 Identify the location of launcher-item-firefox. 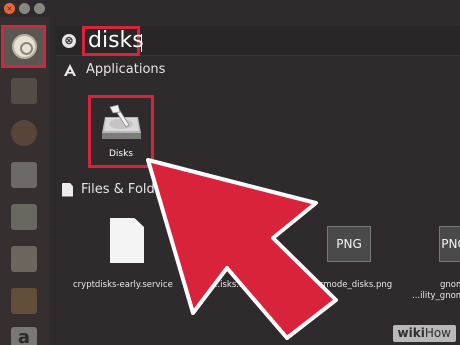
(24, 133).